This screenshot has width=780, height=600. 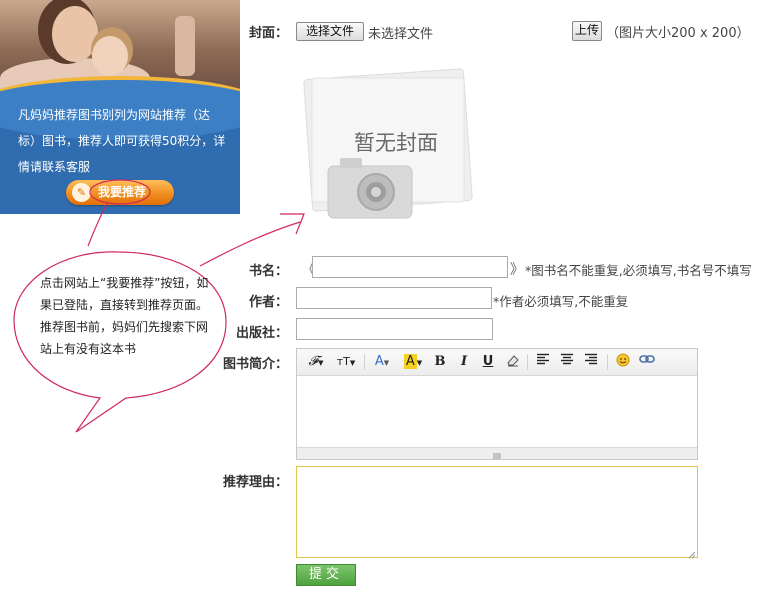 What do you see at coordinates (567, 362) in the screenshot?
I see `align-center-icon` at bounding box center [567, 362].